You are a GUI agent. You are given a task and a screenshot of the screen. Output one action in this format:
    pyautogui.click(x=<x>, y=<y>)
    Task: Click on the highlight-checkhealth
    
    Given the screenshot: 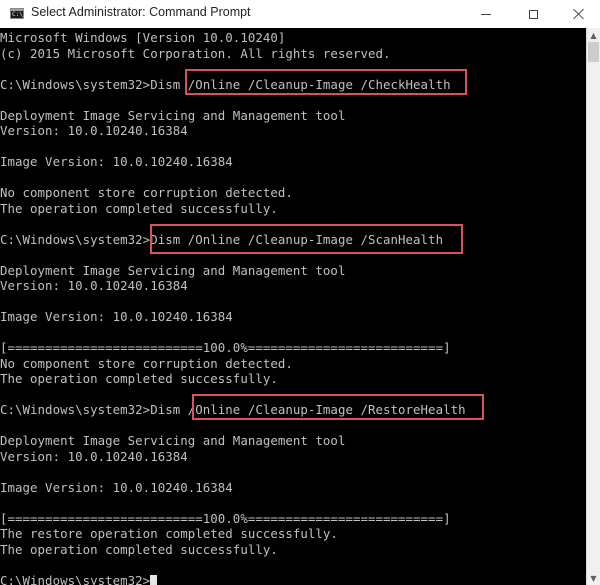 What is the action you would take?
    pyautogui.click(x=326, y=82)
    